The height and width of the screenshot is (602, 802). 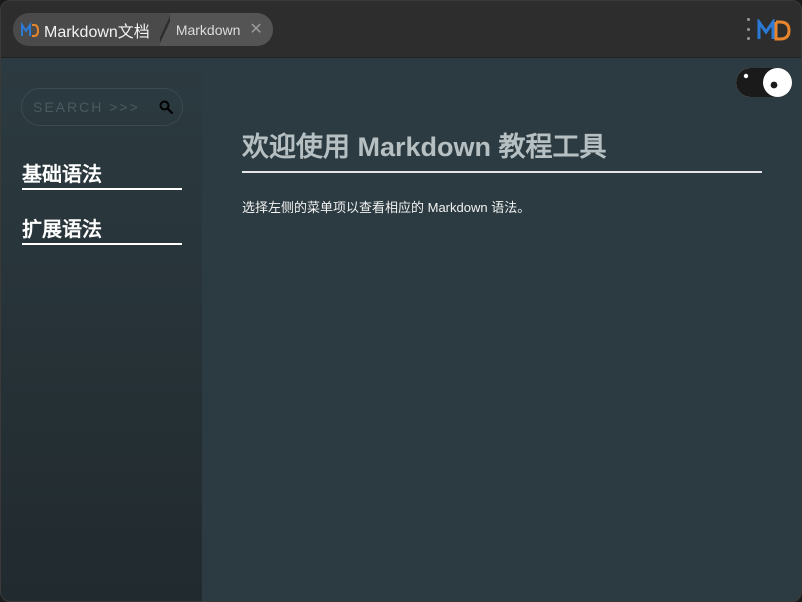 I want to click on page-title: 欢迎使用 Markdown 教程工具, so click(x=502, y=149).